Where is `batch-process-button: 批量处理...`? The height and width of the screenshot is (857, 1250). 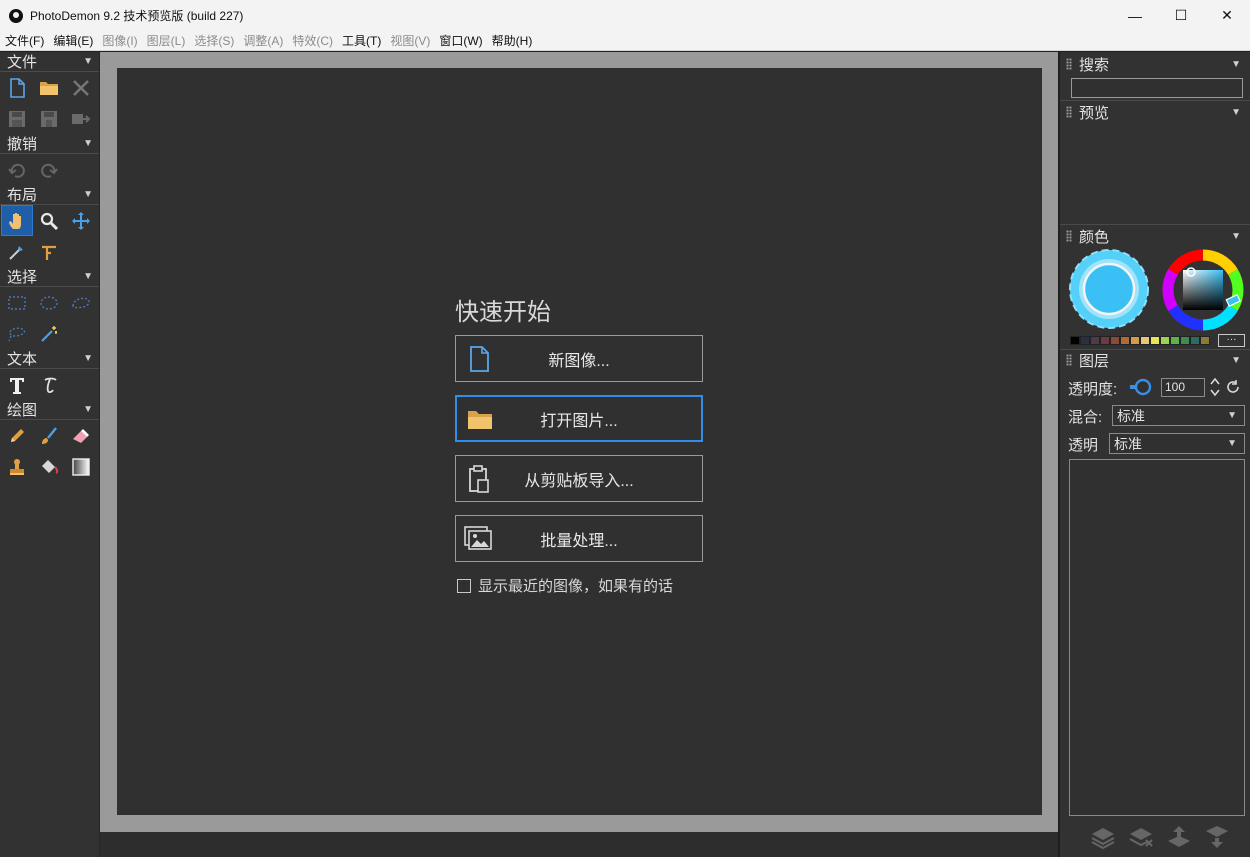
batch-process-button: 批量处理... is located at coordinates (579, 538).